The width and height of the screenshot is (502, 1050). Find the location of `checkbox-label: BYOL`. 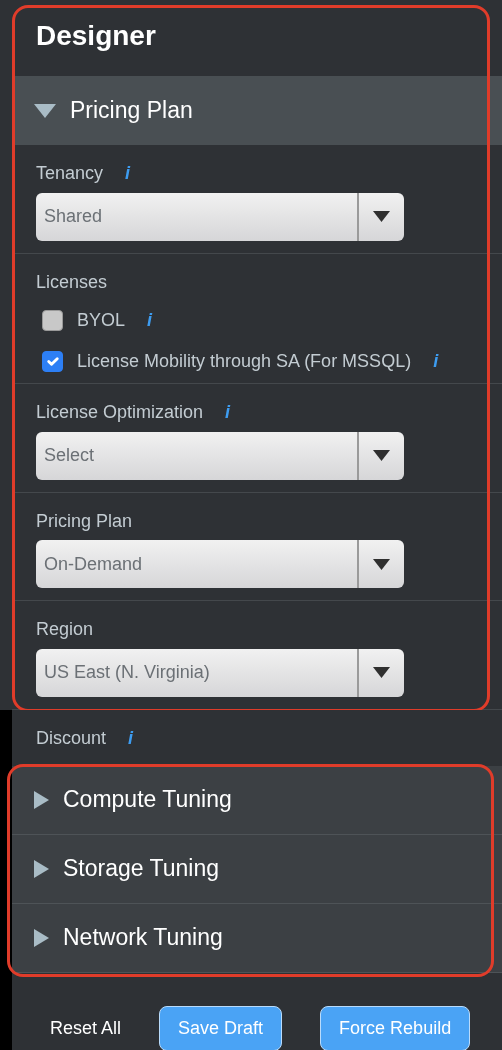

checkbox-label: BYOL is located at coordinates (101, 321).